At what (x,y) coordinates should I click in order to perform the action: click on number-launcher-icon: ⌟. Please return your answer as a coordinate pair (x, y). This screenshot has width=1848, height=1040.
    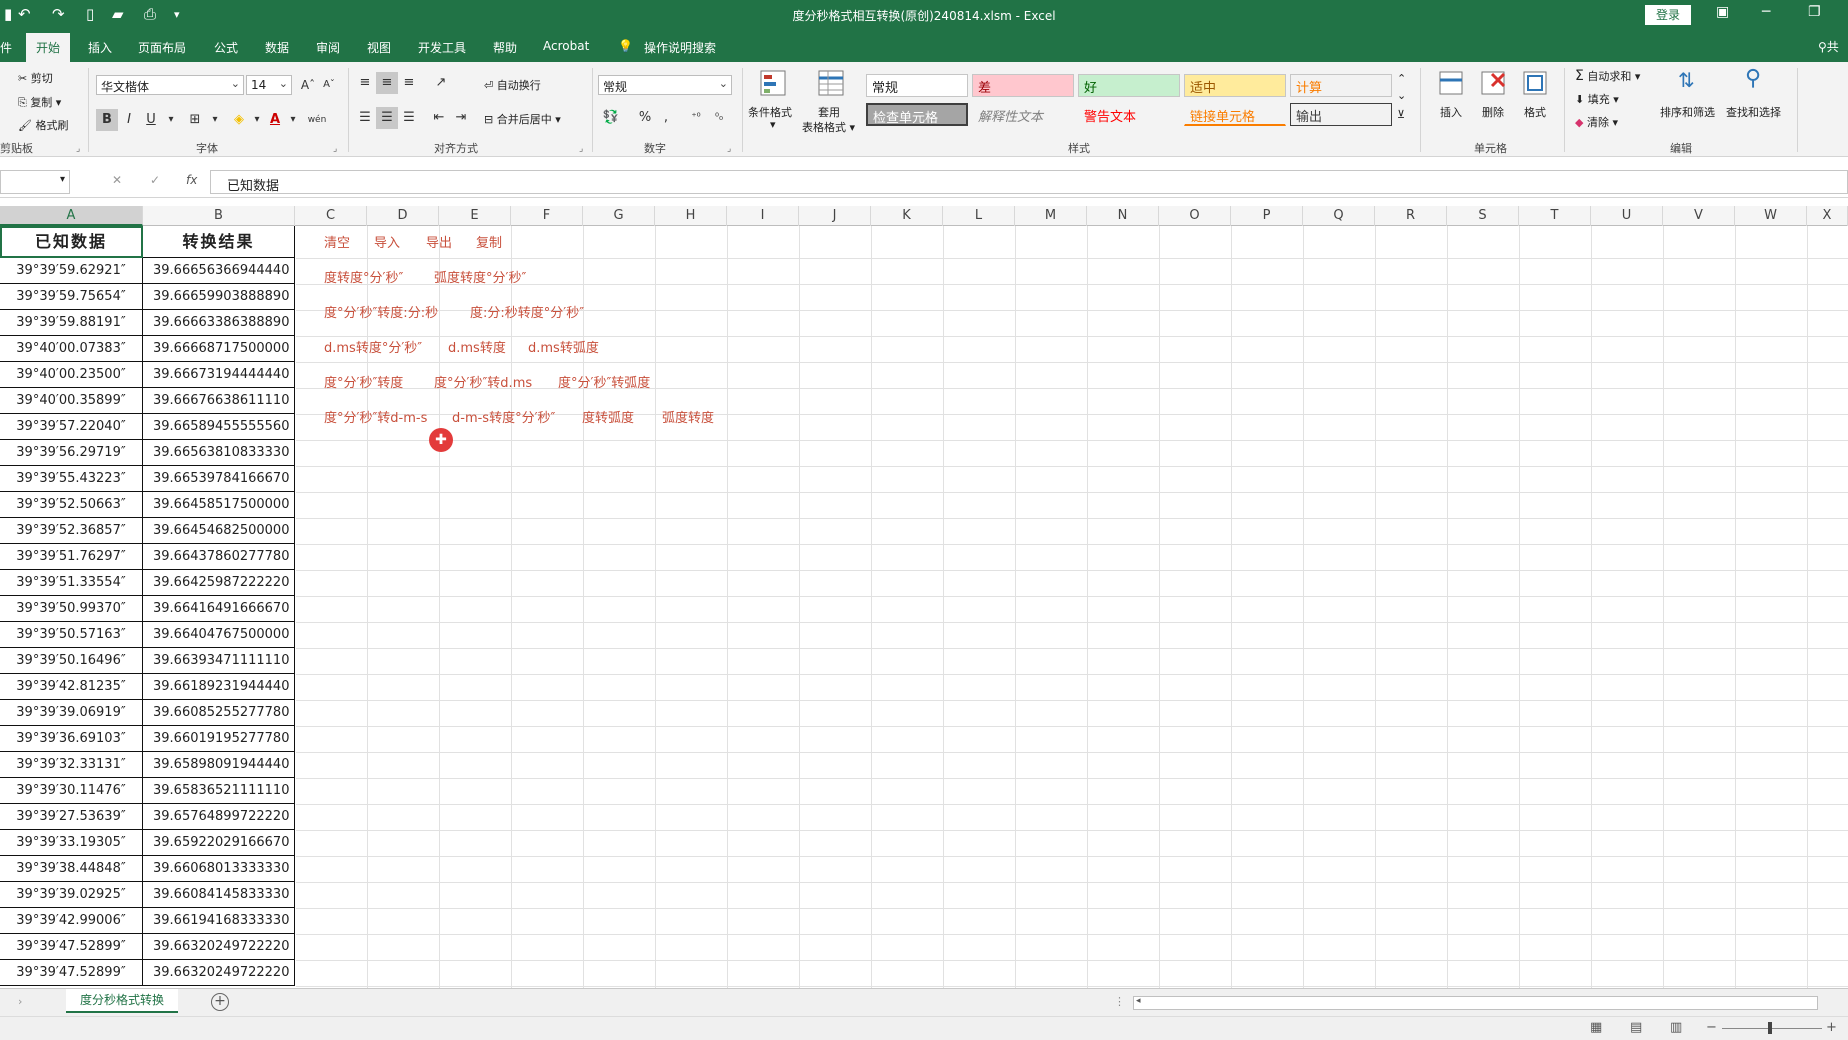
    Looking at the image, I should click on (729, 149).